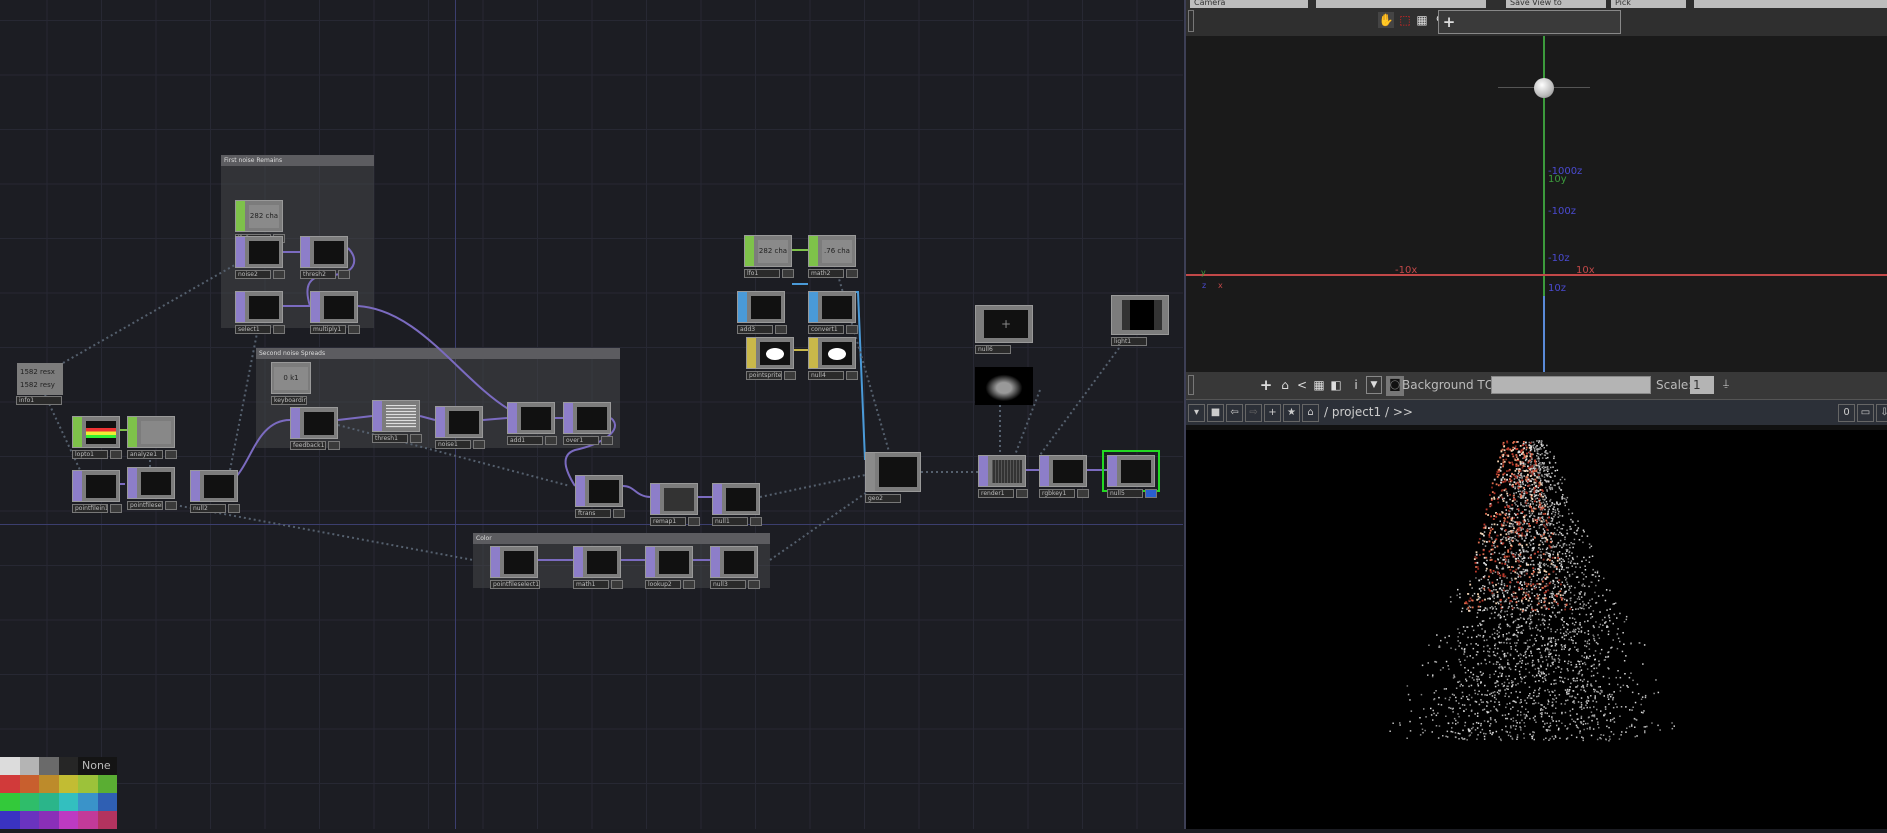  Describe the element at coordinates (1571, 385) in the screenshot. I see `background-top-input` at that location.